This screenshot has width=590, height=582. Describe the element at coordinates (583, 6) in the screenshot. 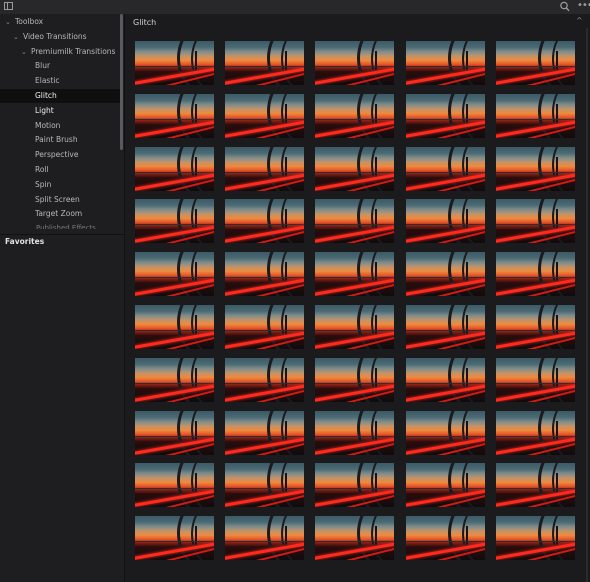

I see `more-options-button: •••` at that location.